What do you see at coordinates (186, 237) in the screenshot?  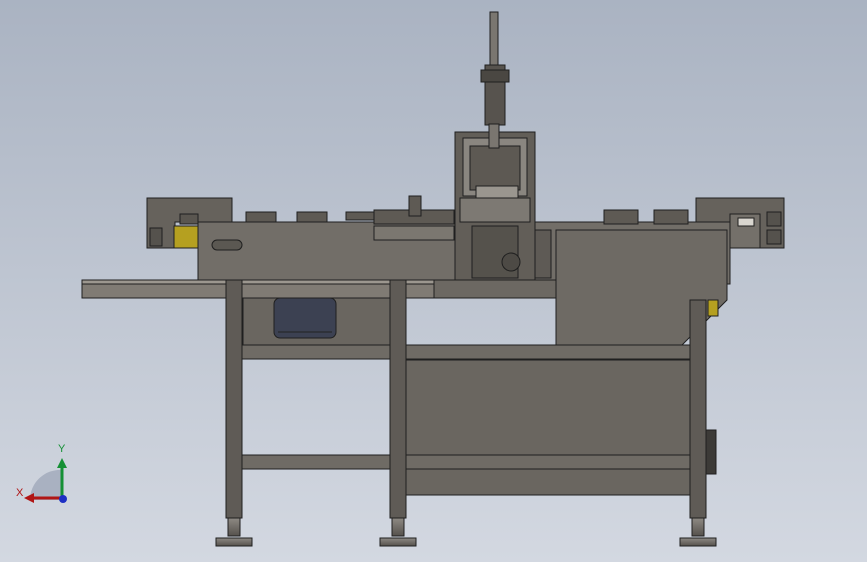 I see `left-yellow-coupling` at bounding box center [186, 237].